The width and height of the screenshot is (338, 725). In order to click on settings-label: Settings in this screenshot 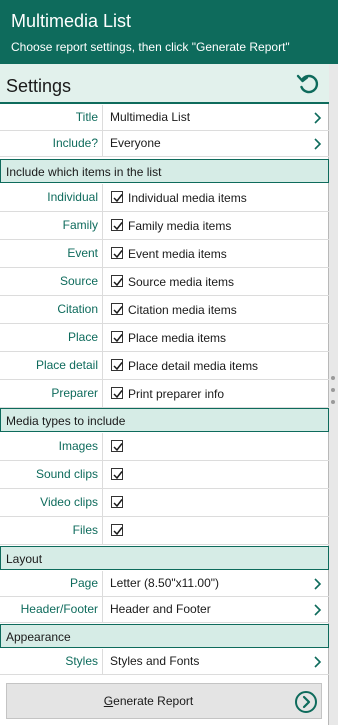, I will do `click(39, 86)`.